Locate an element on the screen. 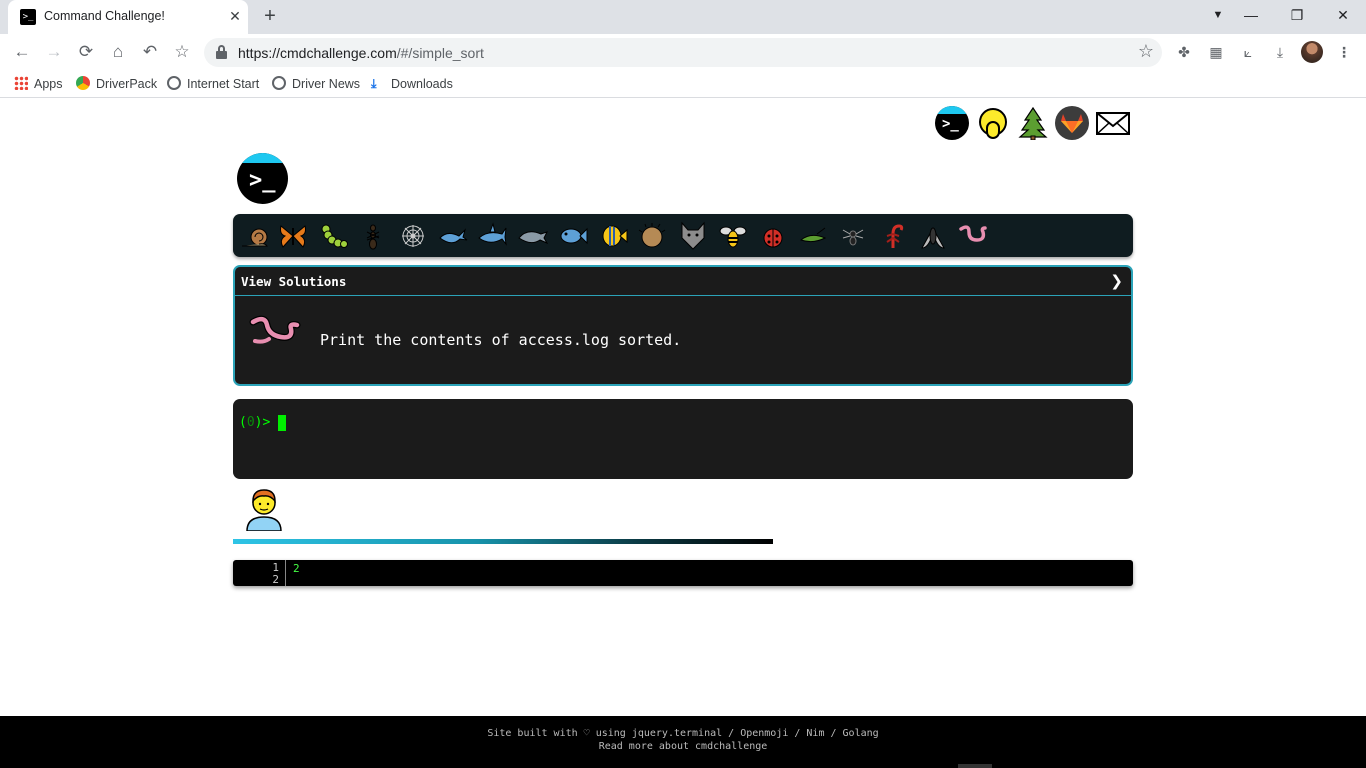 This screenshot has height=768, width=1366. address-bar: https://cmdchallenge.com/#/simple_sort ☆ is located at coordinates (683, 52).